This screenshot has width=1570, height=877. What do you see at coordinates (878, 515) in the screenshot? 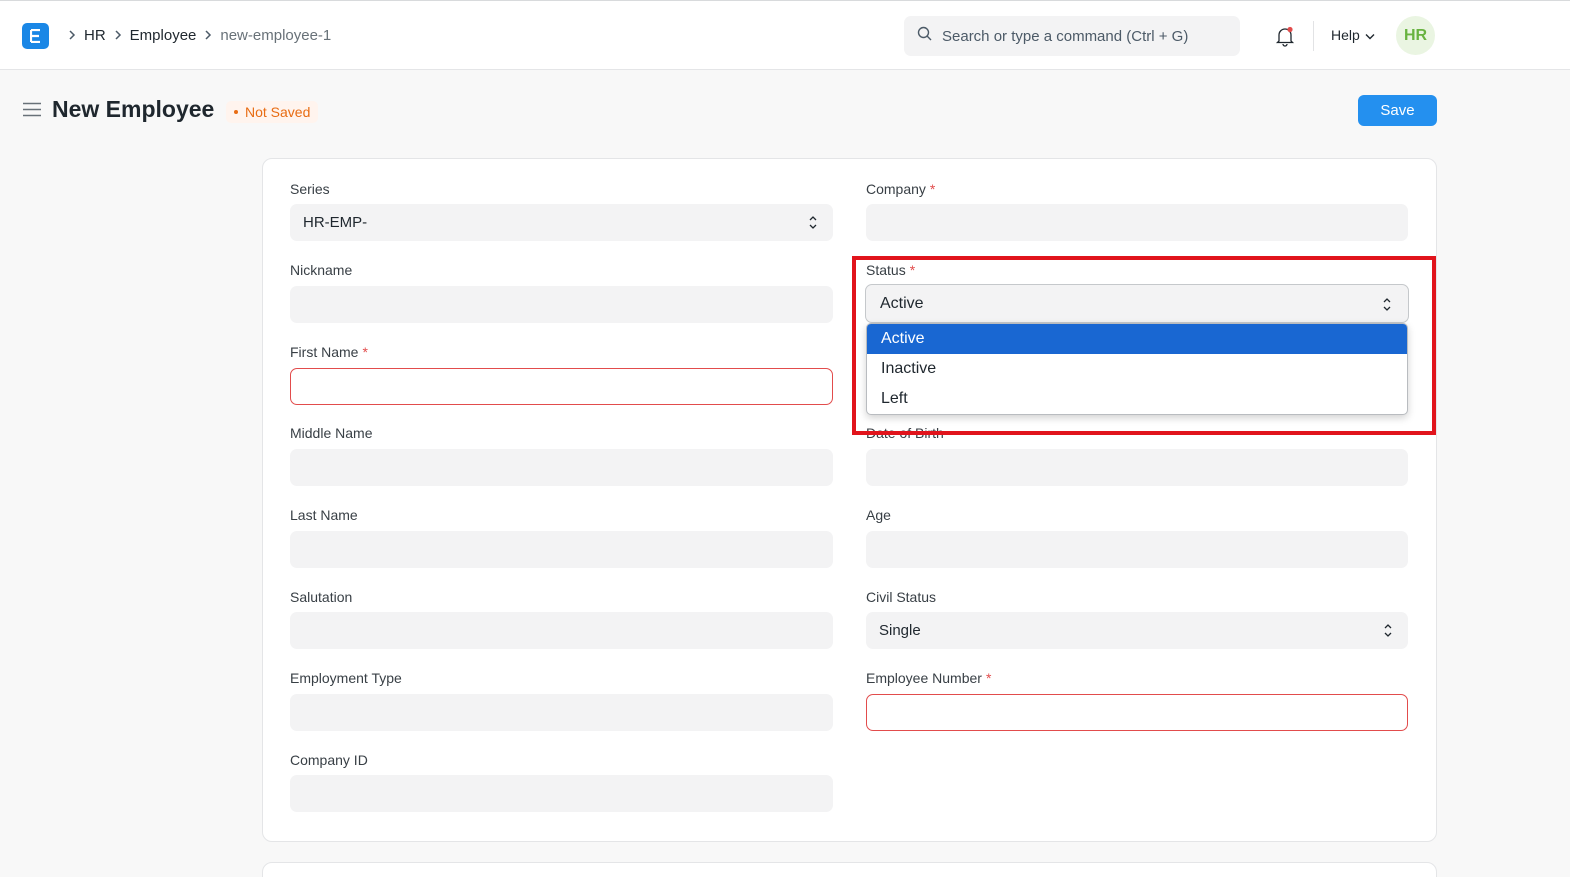
I see `age-label: Age` at bounding box center [878, 515].